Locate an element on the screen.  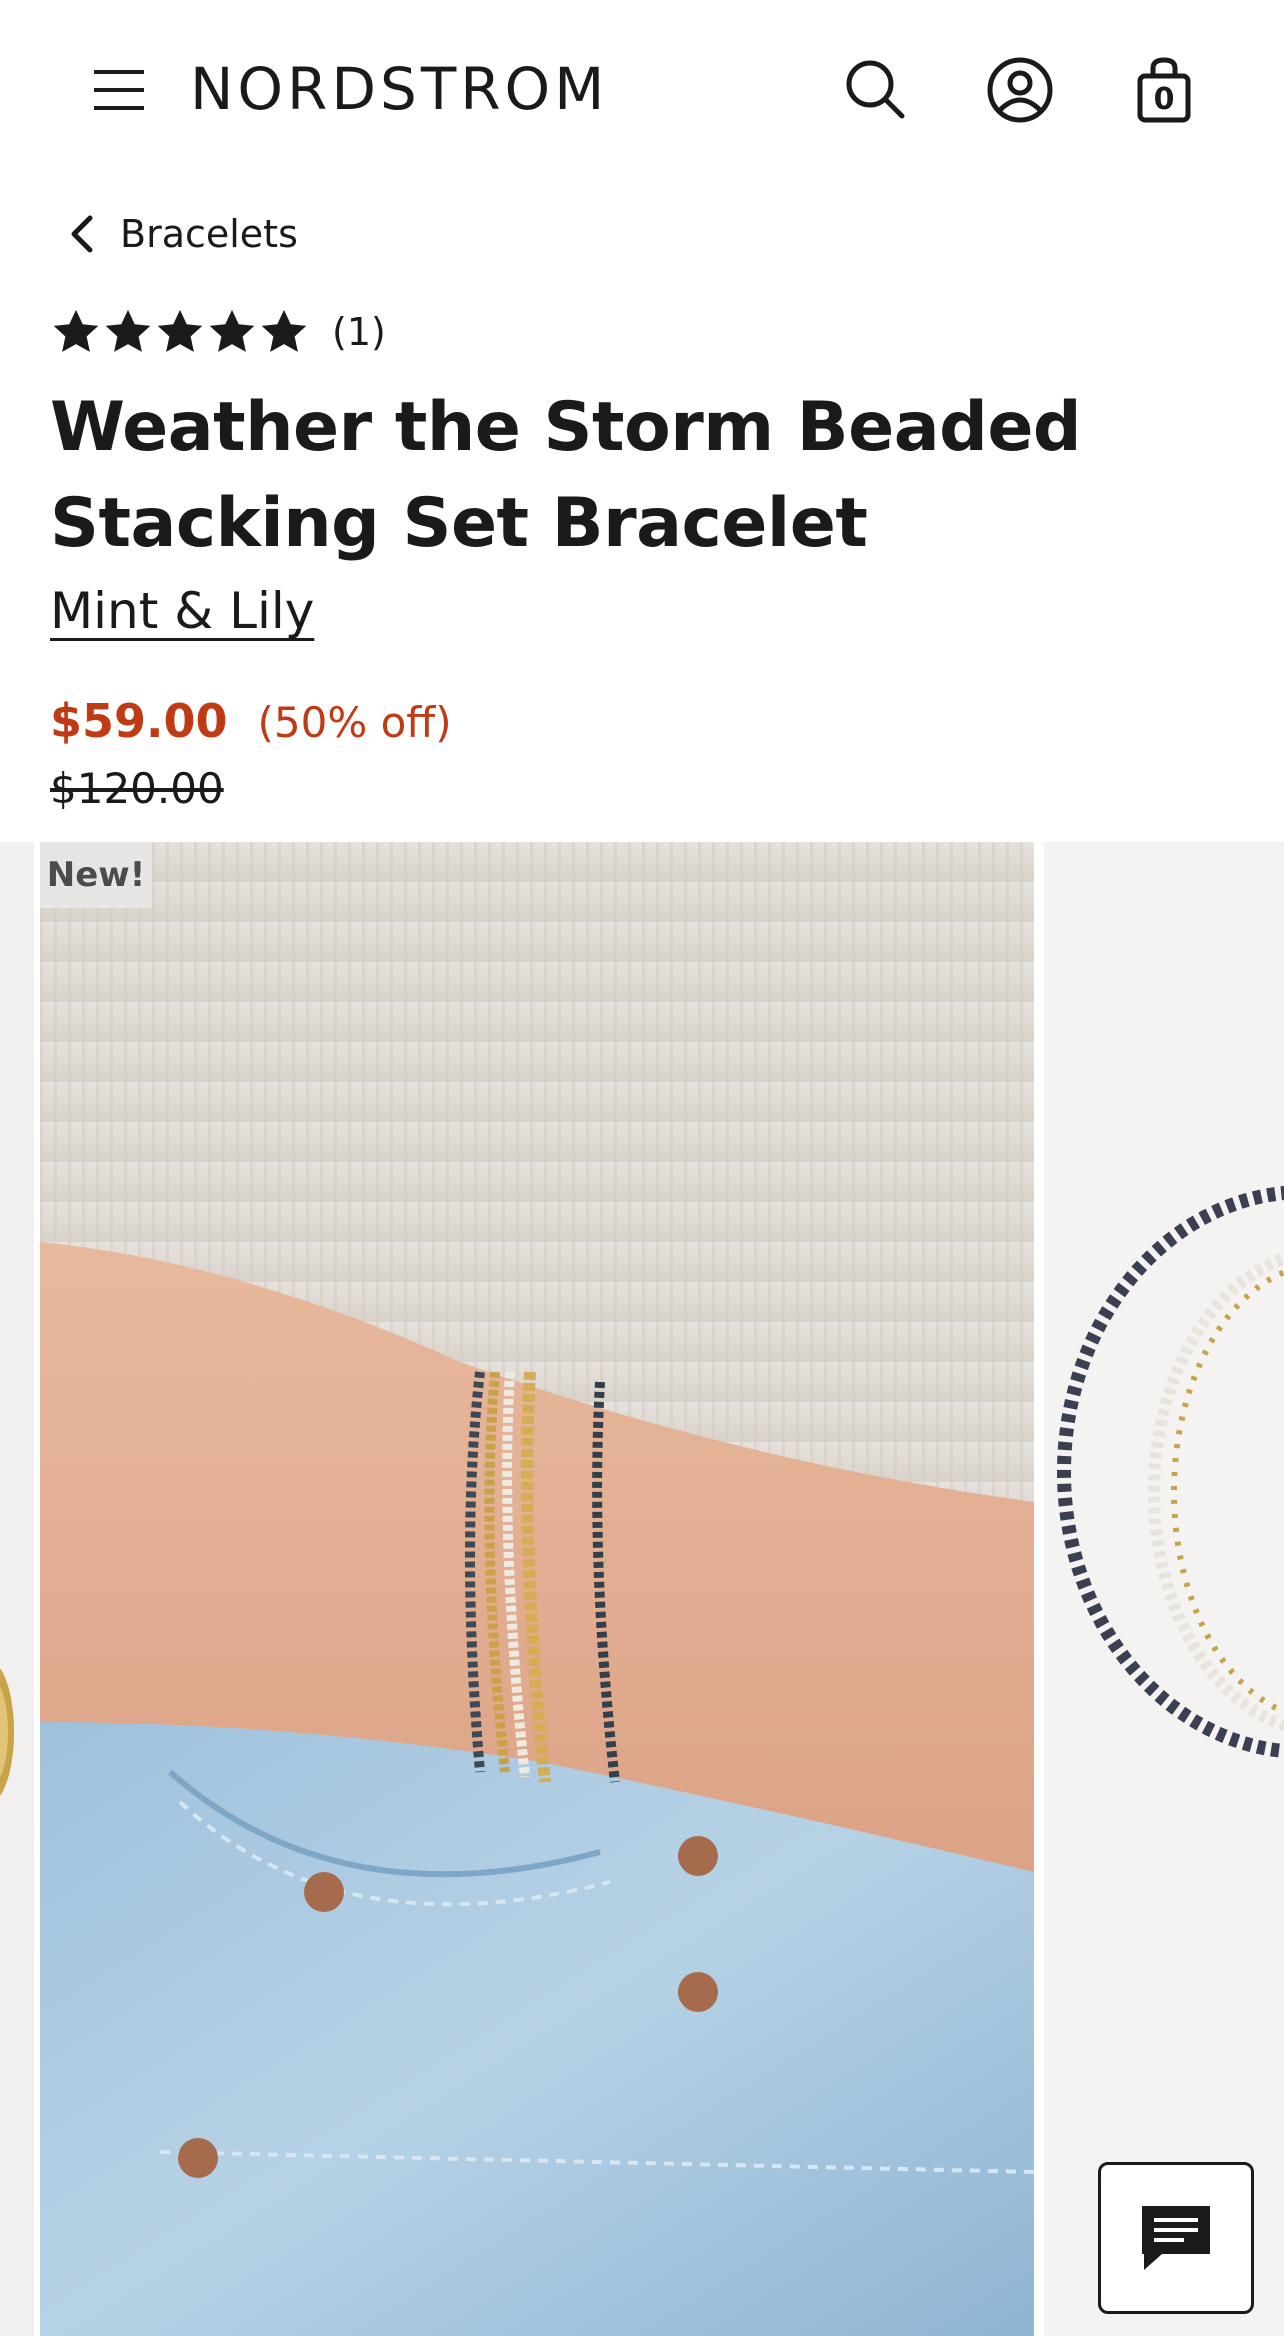
gold-bracelet-image is located at coordinates (7, 1732).